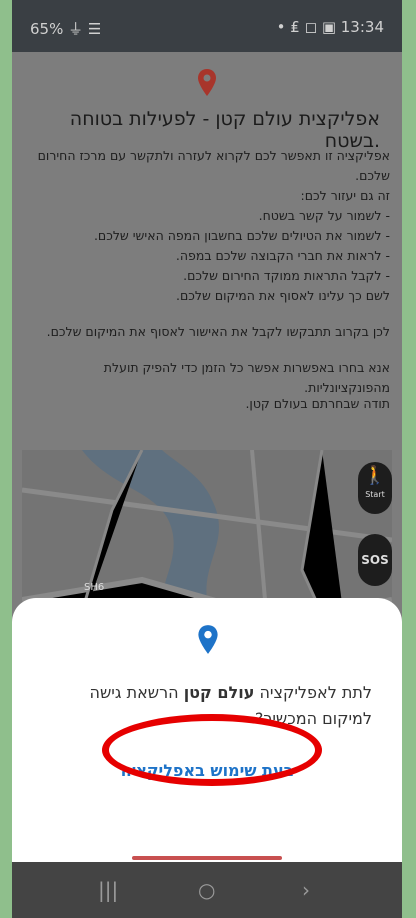 The width and height of the screenshot is (416, 918). What do you see at coordinates (330, 27) in the screenshot?
I see `status-right: • ₤ ◻ ▣ 13:34` at bounding box center [330, 27].